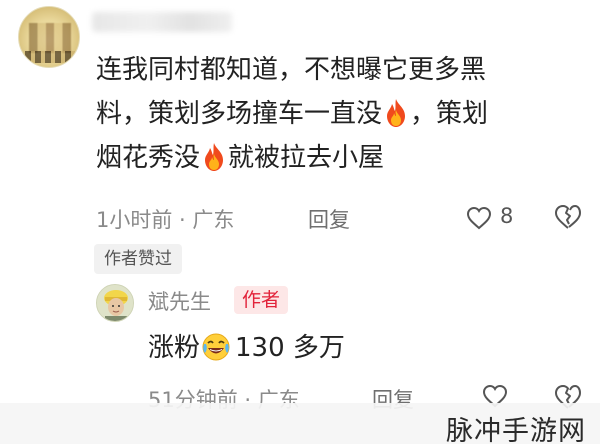 Image resolution: width=600 pixels, height=444 pixels. Describe the element at coordinates (246, 348) in the screenshot. I see `reply-body: 涨粉 130 多万` at that location.